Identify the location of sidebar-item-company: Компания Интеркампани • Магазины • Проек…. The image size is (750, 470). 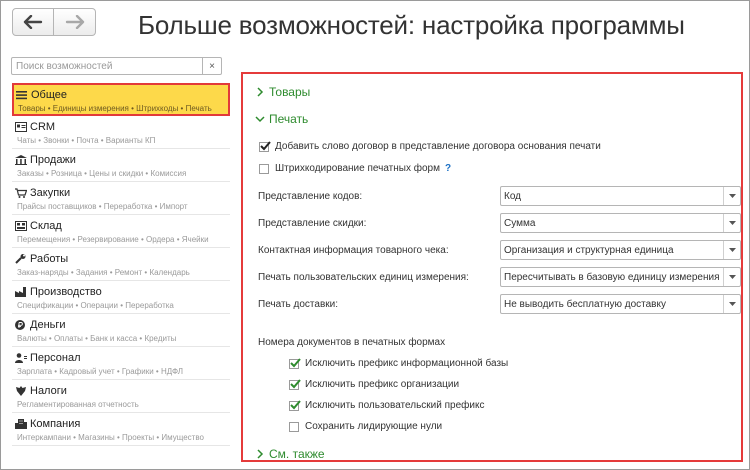
(121, 429).